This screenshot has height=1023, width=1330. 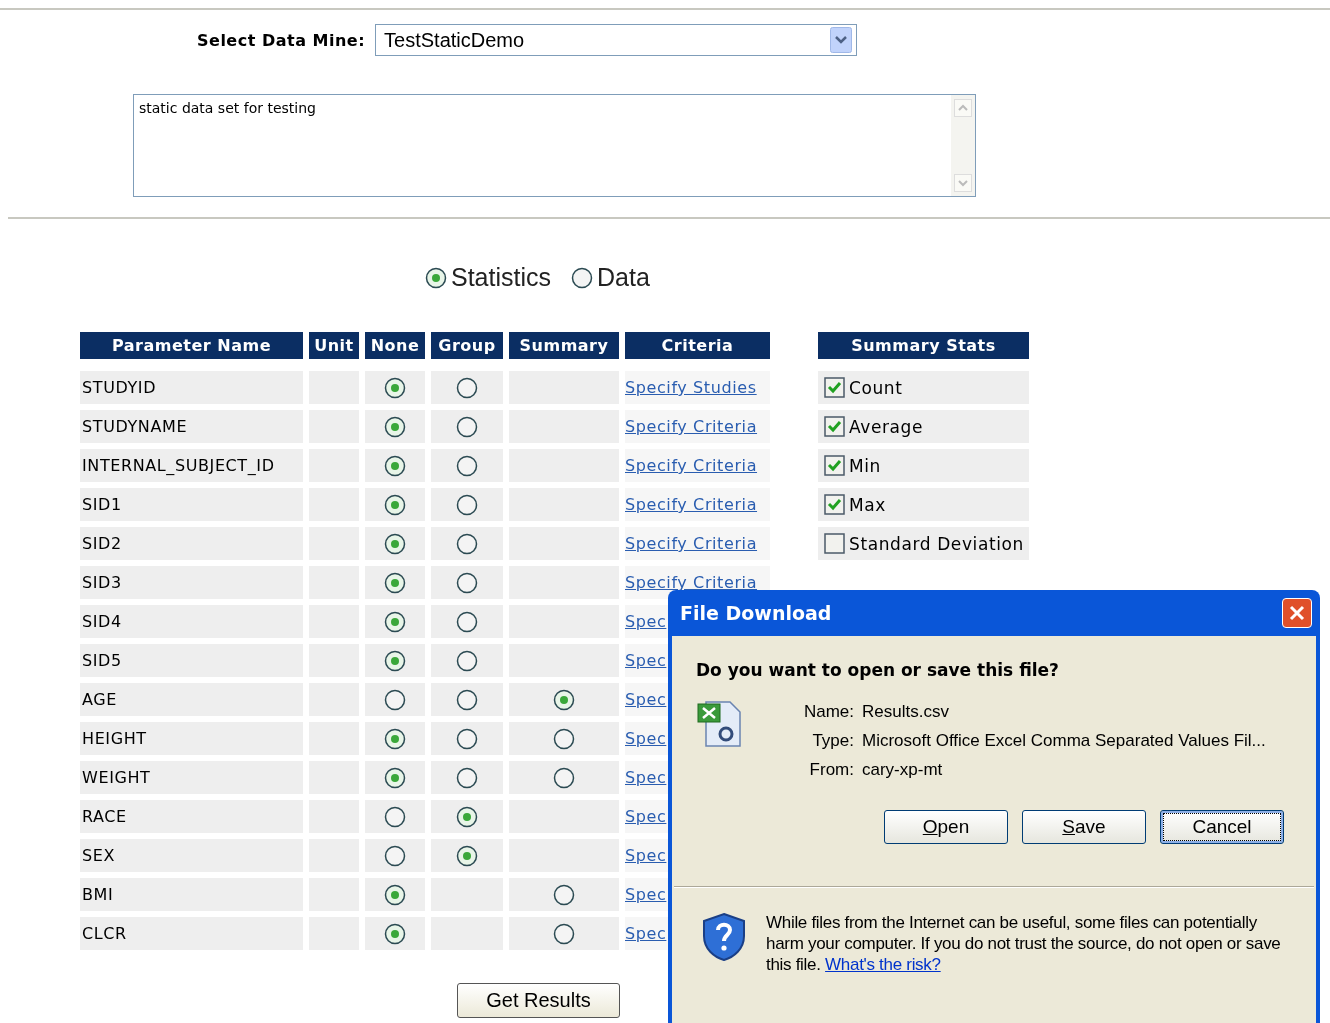 What do you see at coordinates (191, 816) in the screenshot?
I see `parameter-name: RACE` at bounding box center [191, 816].